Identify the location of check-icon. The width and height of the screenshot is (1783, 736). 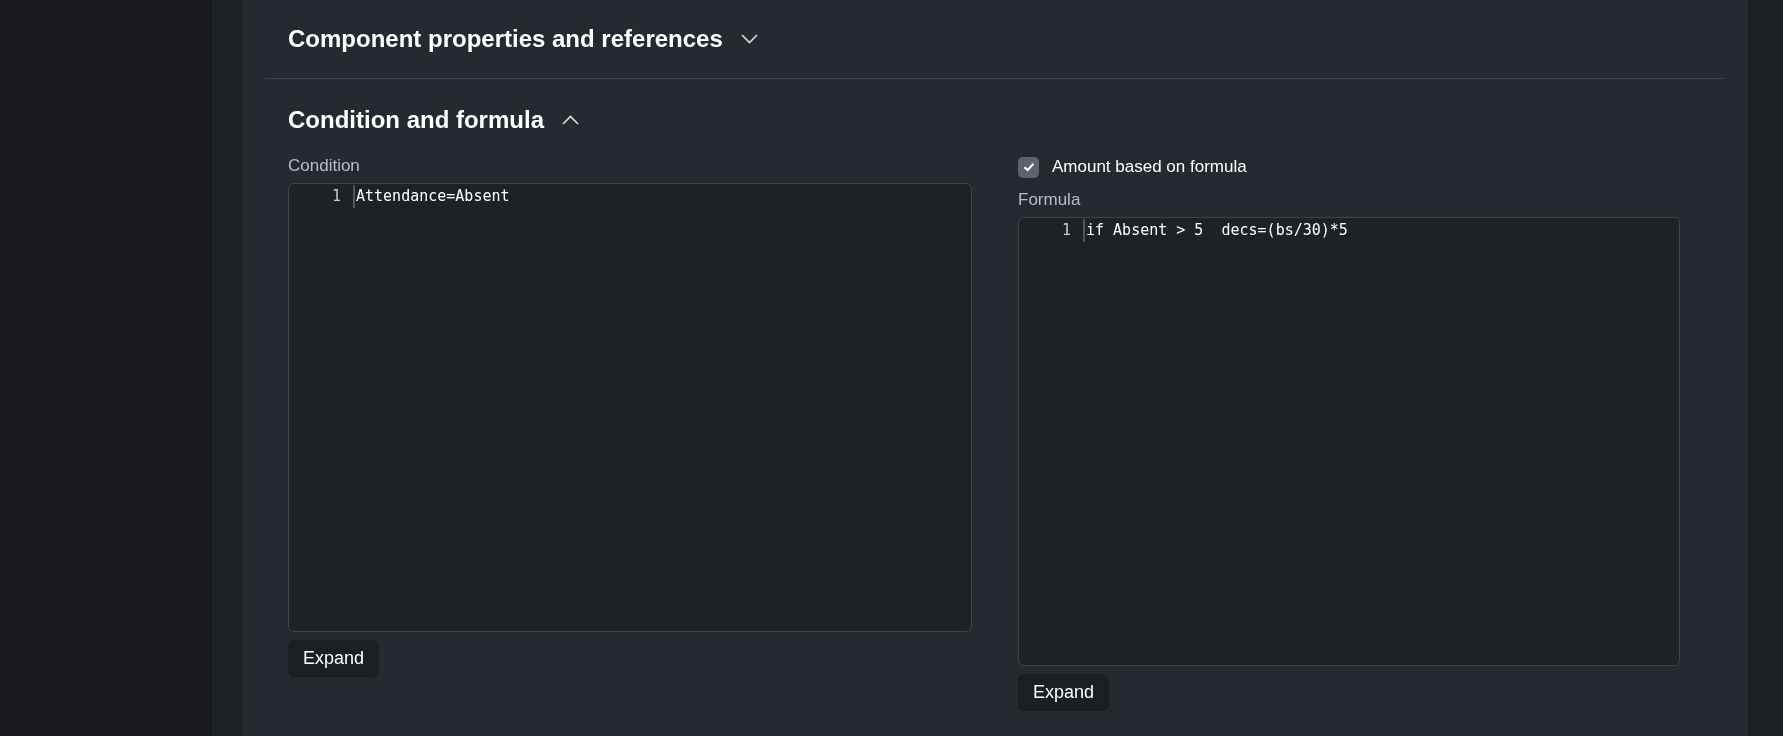
(1028, 167).